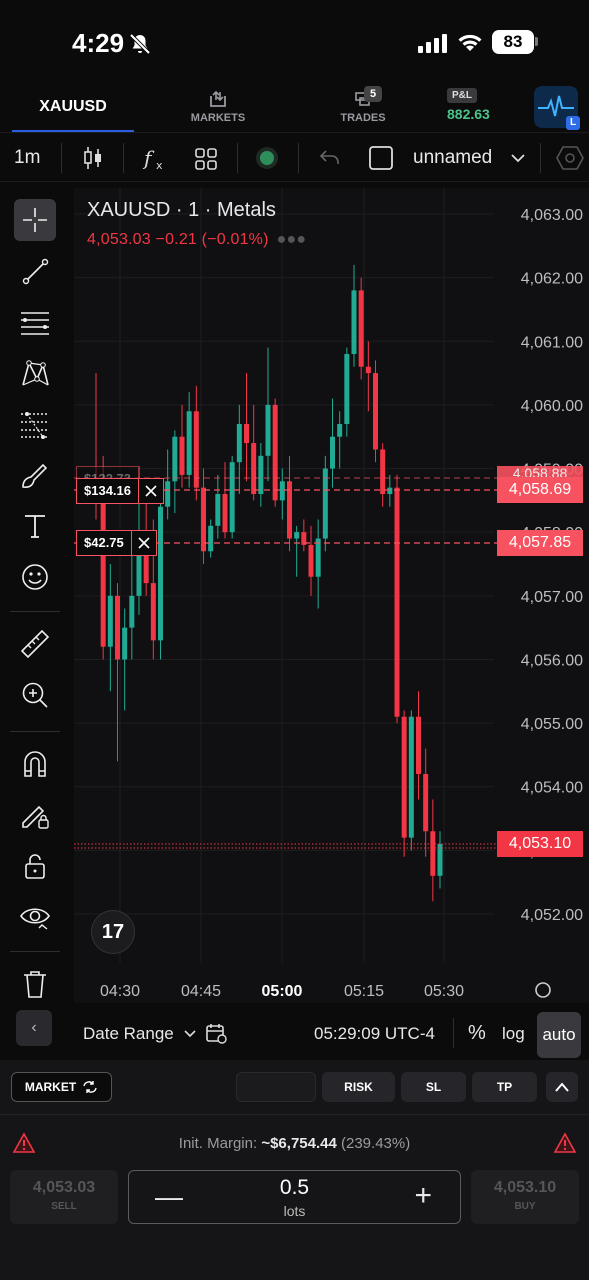 The image size is (589, 1280). Describe the element at coordinates (330, 158) in the screenshot. I see `undo-icon` at that location.